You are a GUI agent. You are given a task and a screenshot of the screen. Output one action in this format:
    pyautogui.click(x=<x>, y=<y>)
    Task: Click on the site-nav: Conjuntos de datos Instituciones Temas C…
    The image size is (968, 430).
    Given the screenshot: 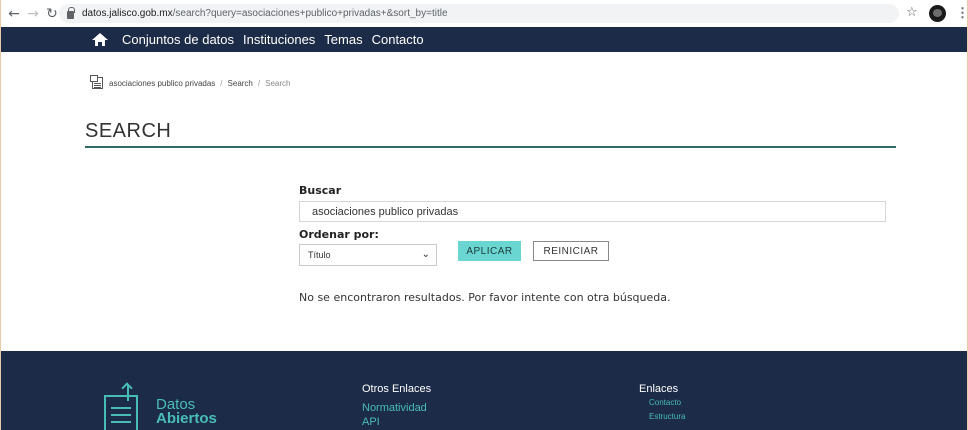 What is the action you would take?
    pyautogui.click(x=484, y=39)
    